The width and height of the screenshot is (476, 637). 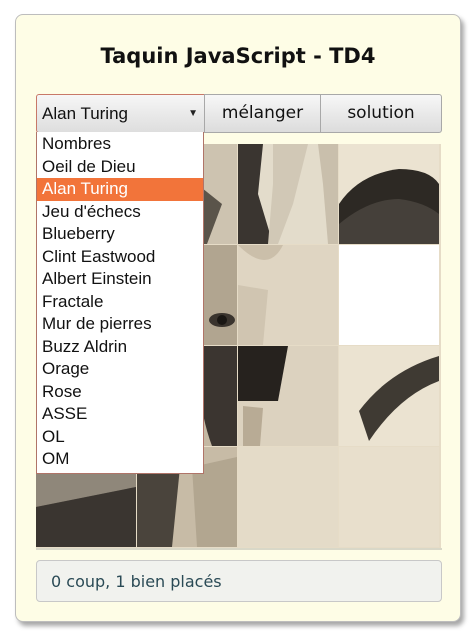 What do you see at coordinates (120, 347) in the screenshot?
I see `dropdown-option: Buzz Aldrin` at bounding box center [120, 347].